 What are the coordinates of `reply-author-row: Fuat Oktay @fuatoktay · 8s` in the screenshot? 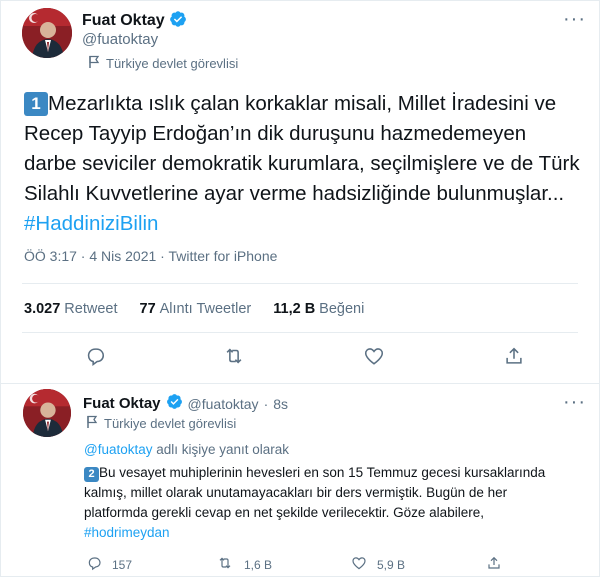 It's located at (185, 403).